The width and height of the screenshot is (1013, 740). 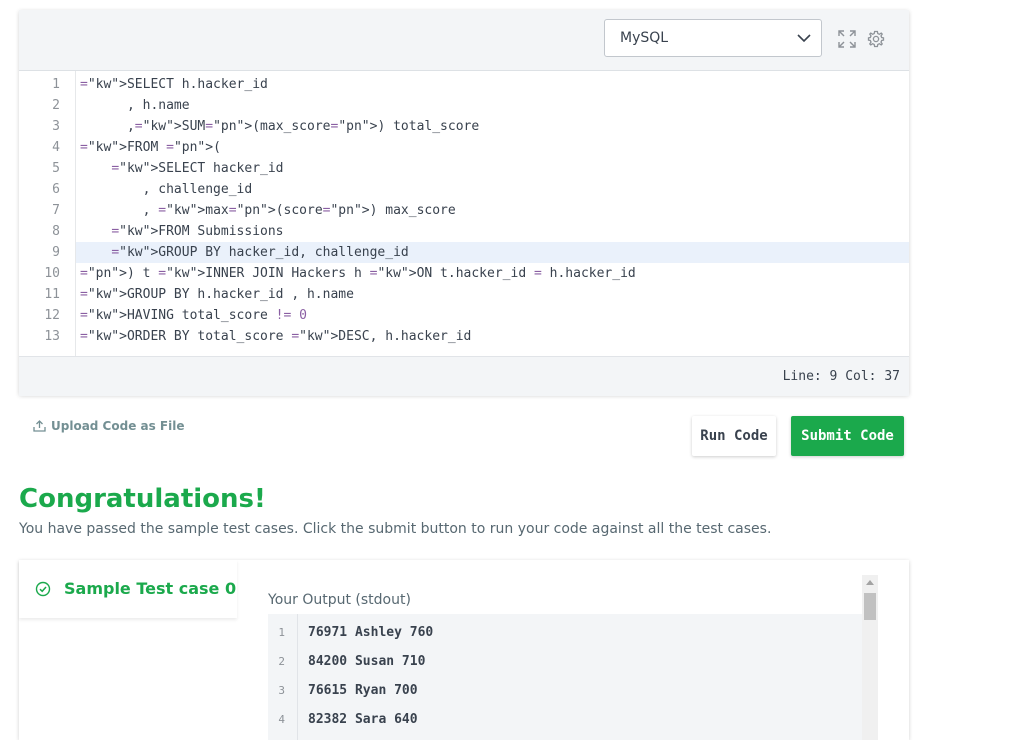 I want to click on line-number: 4, so click(x=56, y=147).